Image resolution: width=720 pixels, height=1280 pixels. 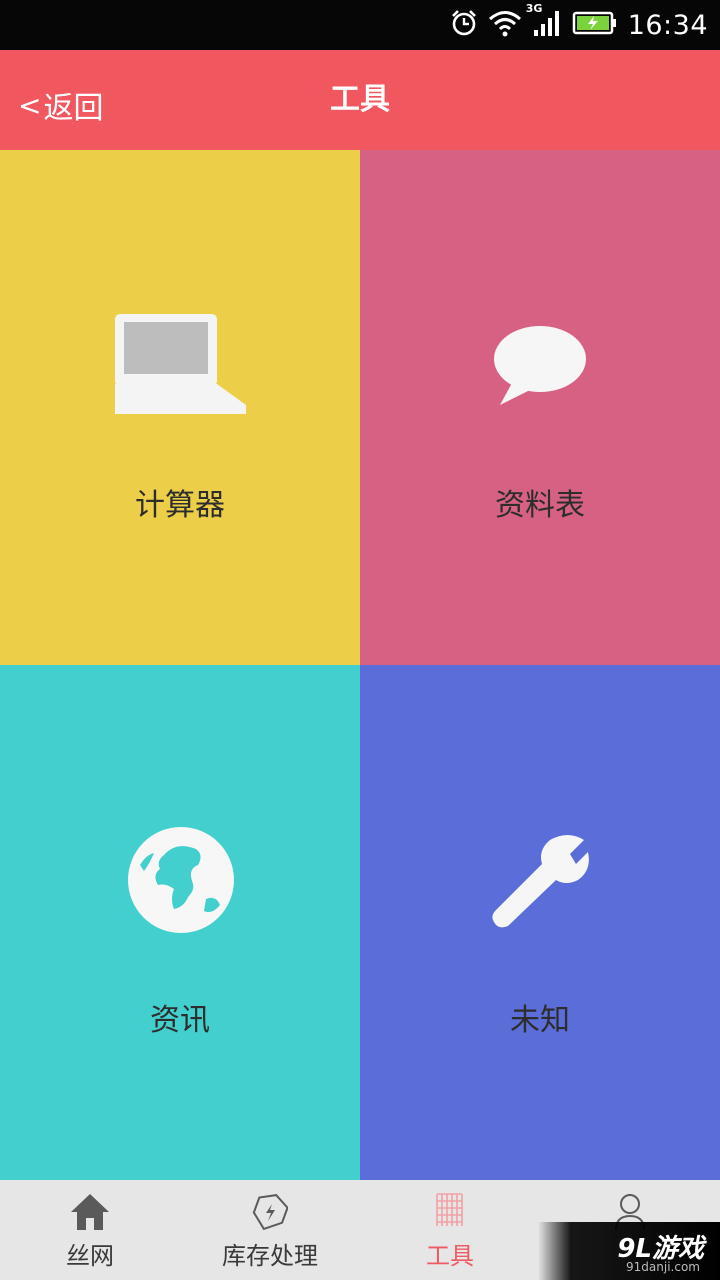 I want to click on tab-siwang: 丝网, so click(x=90, y=1230).